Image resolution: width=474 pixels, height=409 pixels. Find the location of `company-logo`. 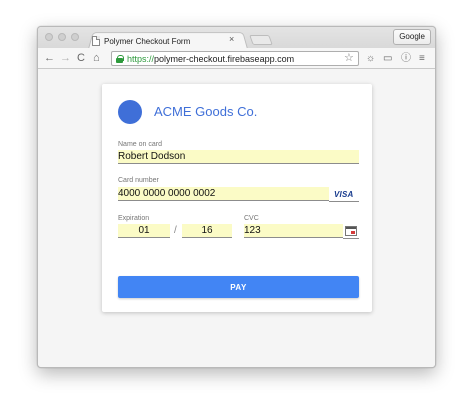

company-logo is located at coordinates (130, 112).